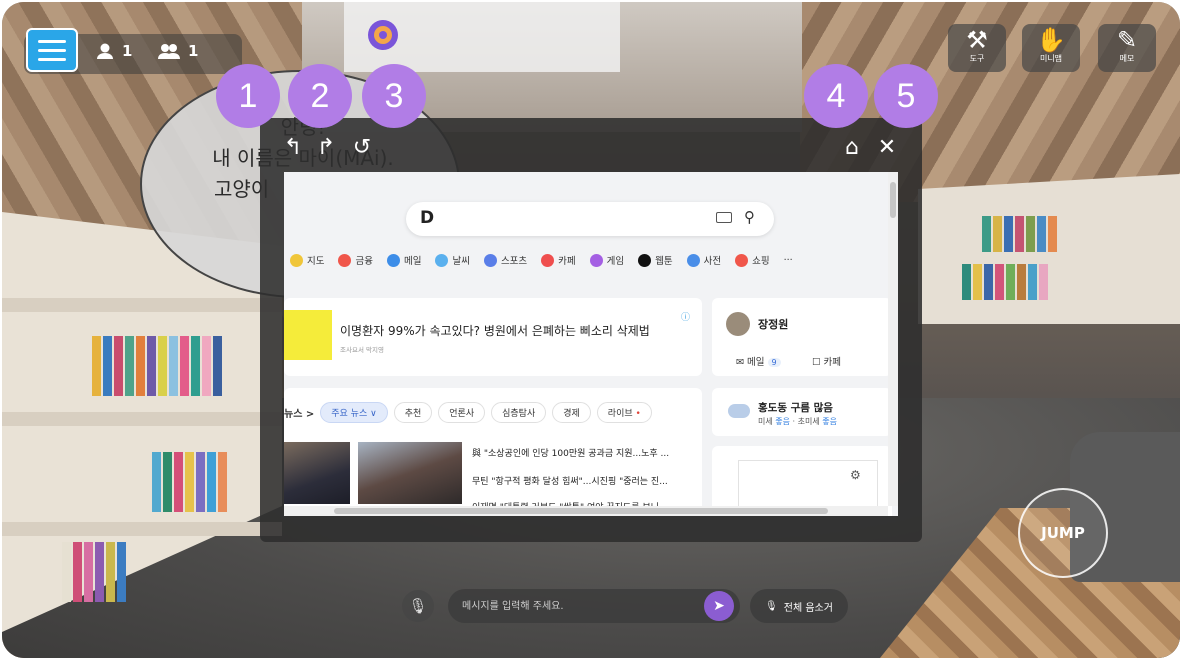 The image size is (1182, 660). I want to click on horizontal-scrollbar, so click(586, 511).